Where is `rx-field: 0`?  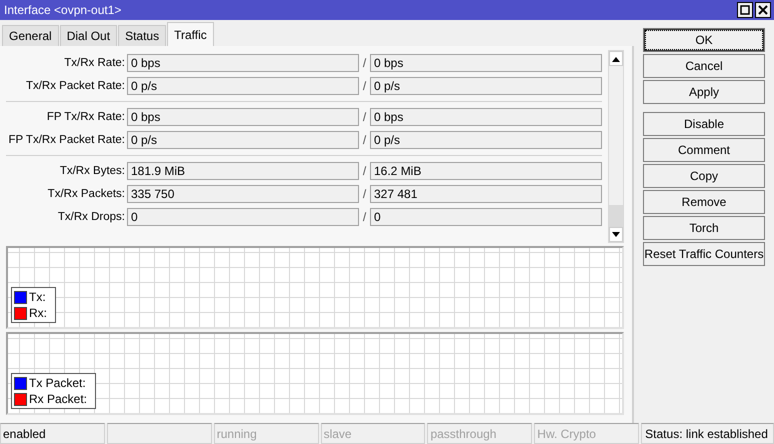 rx-field: 0 is located at coordinates (486, 217).